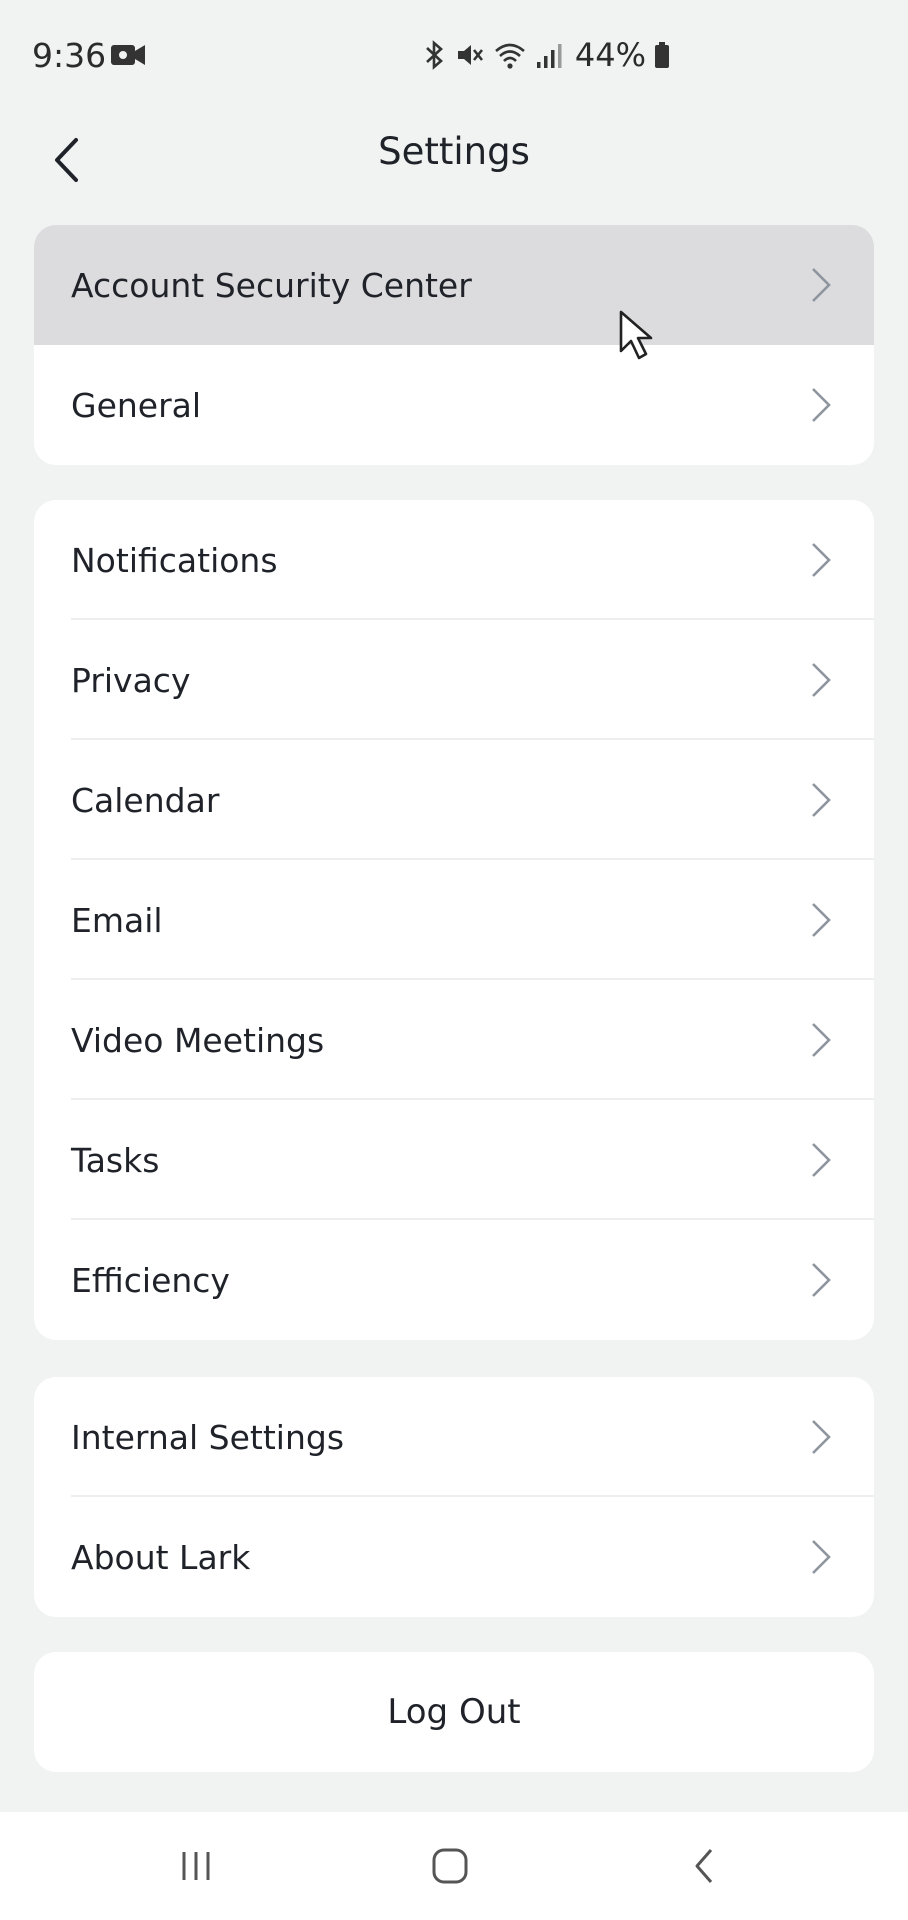  What do you see at coordinates (454, 1040) in the screenshot?
I see `video-meetings-row: Video Meetings` at bounding box center [454, 1040].